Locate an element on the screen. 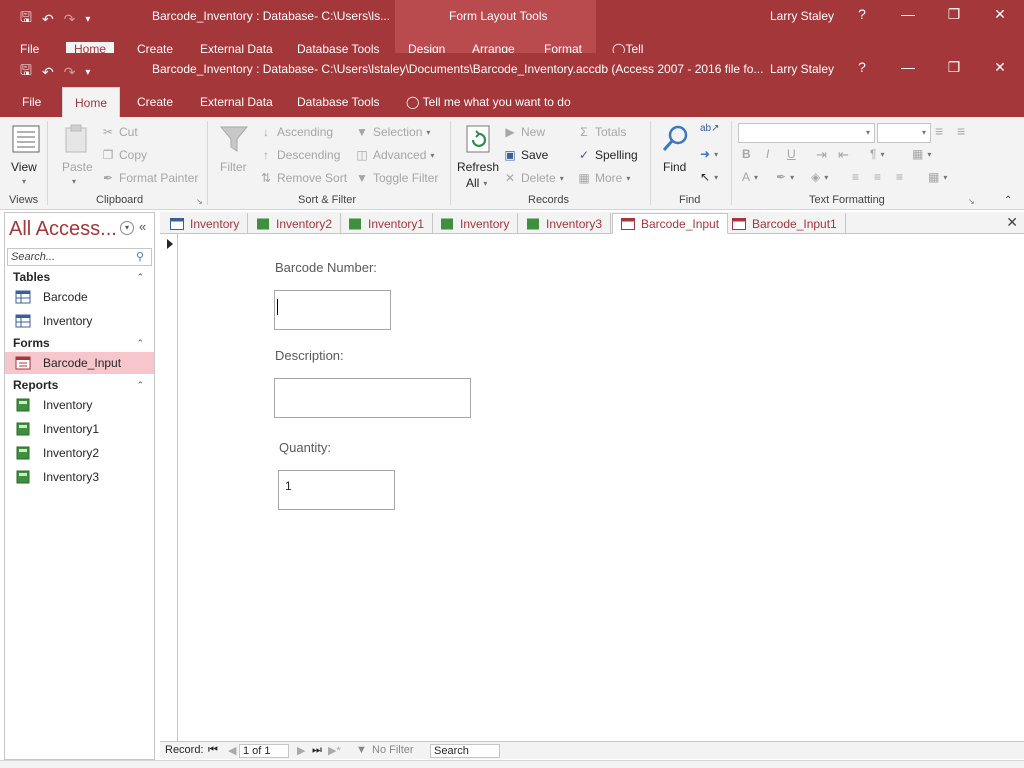 The image size is (1024, 768). nav-item-report-inventory2: Inventory2 is located at coordinates (79, 453).